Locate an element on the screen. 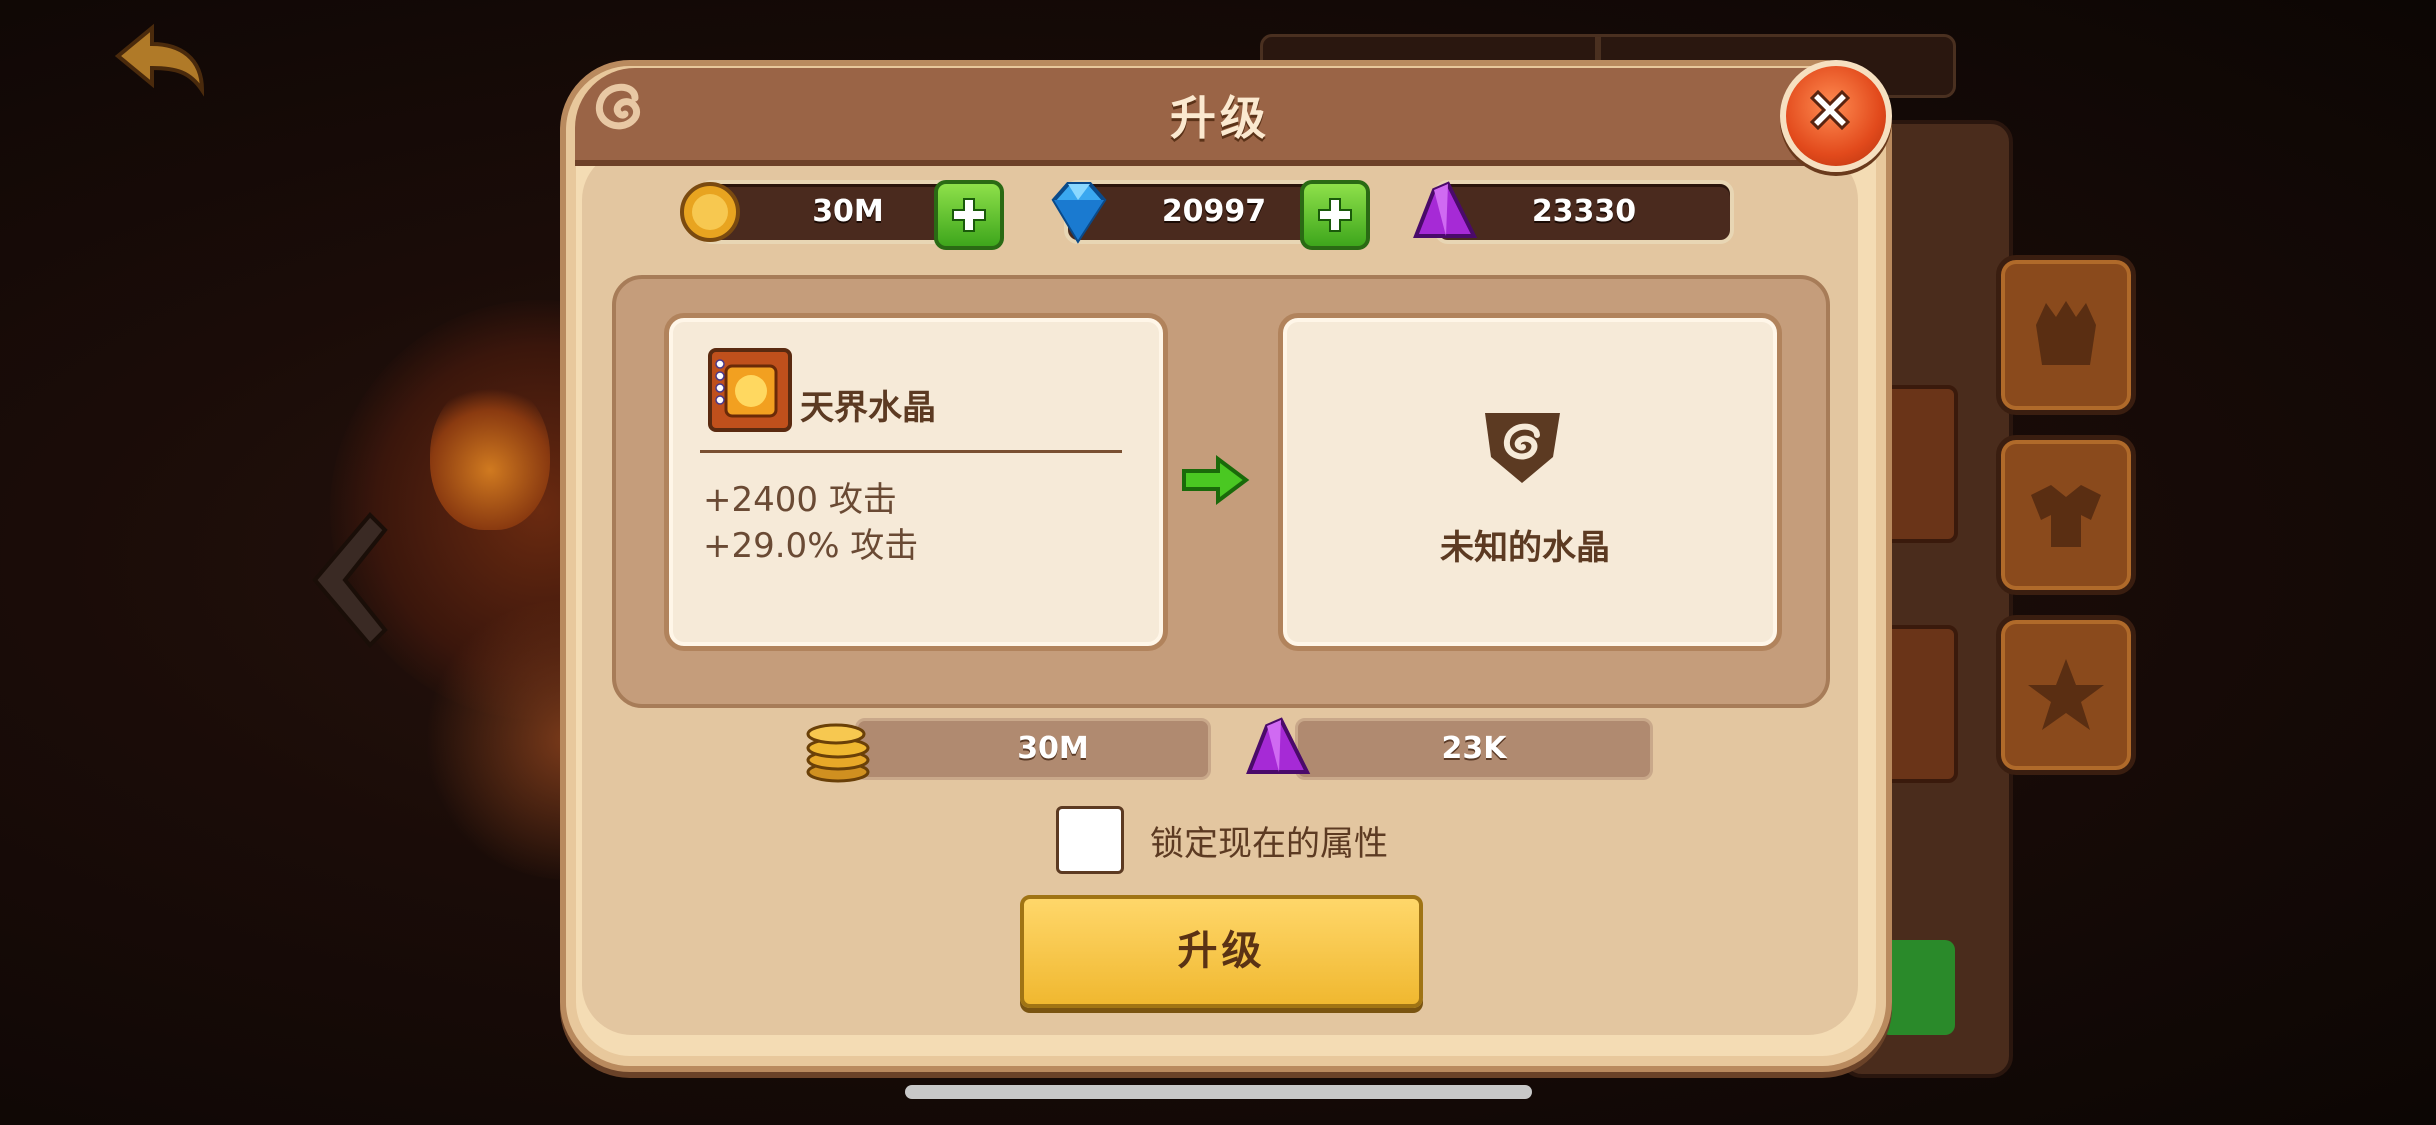  upgrade-button: 升级 is located at coordinates (1221, 951).